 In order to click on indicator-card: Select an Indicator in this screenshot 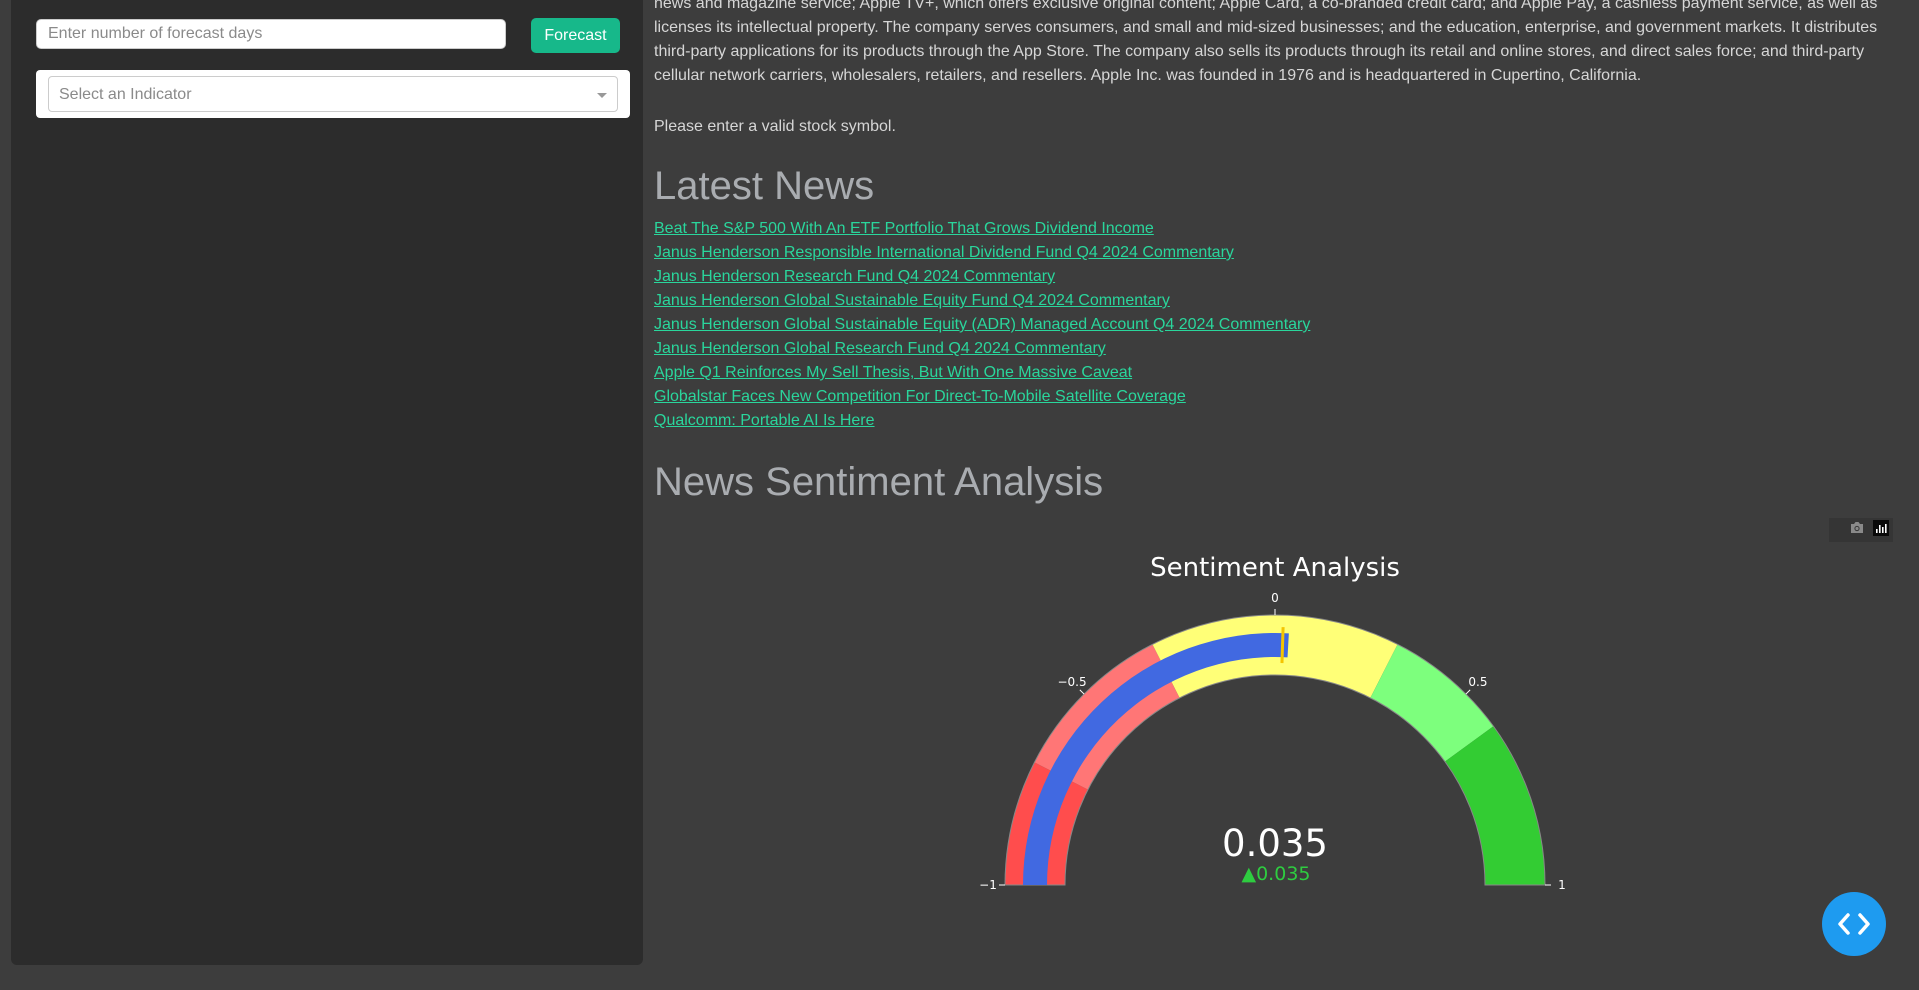, I will do `click(333, 94)`.